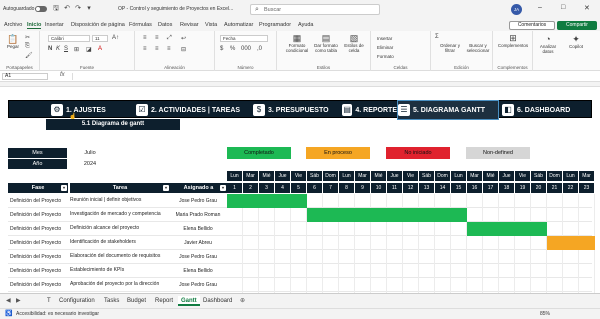  What do you see at coordinates (191, 110) in the screenshot?
I see `nav-tab-actividades: ☑ 2. ACTIVIDADES | TAREAS` at bounding box center [191, 110].